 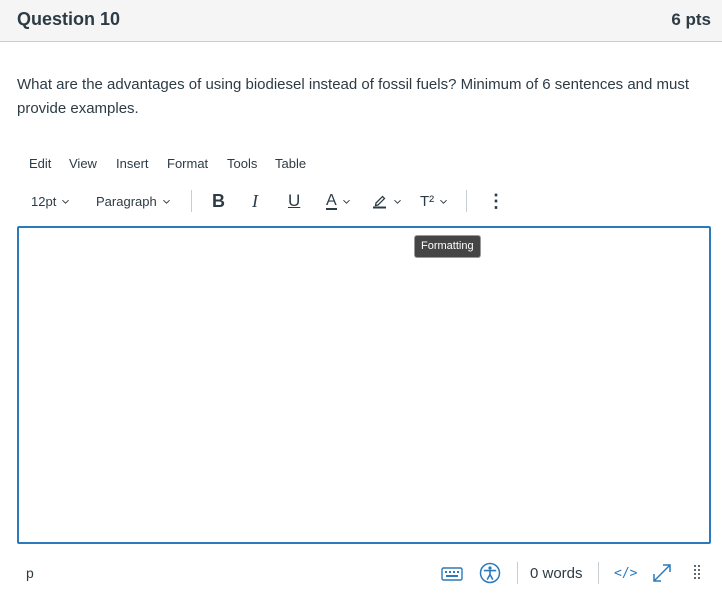 I want to click on word-count: 0 words, so click(x=556, y=573).